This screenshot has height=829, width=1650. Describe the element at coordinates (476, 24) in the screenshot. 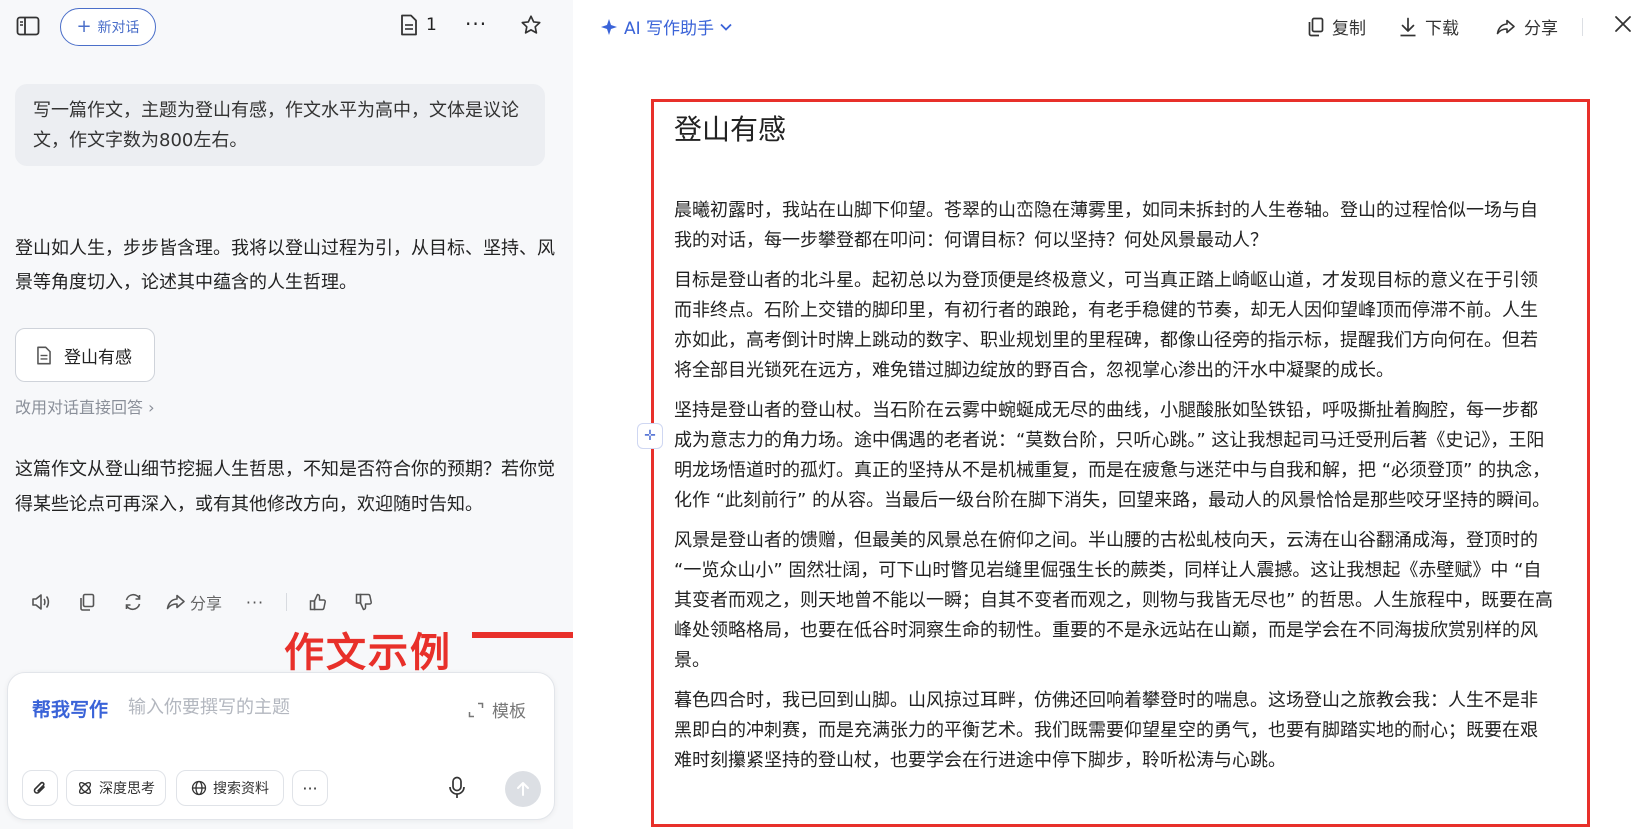

I see `more-options-icon: ···` at that location.